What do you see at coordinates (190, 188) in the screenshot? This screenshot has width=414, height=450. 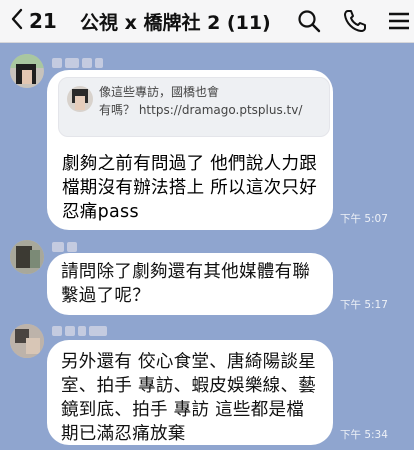 I see `message-text: 劇夠之前有問過了 他們說人力跟 檔期沒有辦法搭上 所以這次只好 忍痛pass` at bounding box center [190, 188].